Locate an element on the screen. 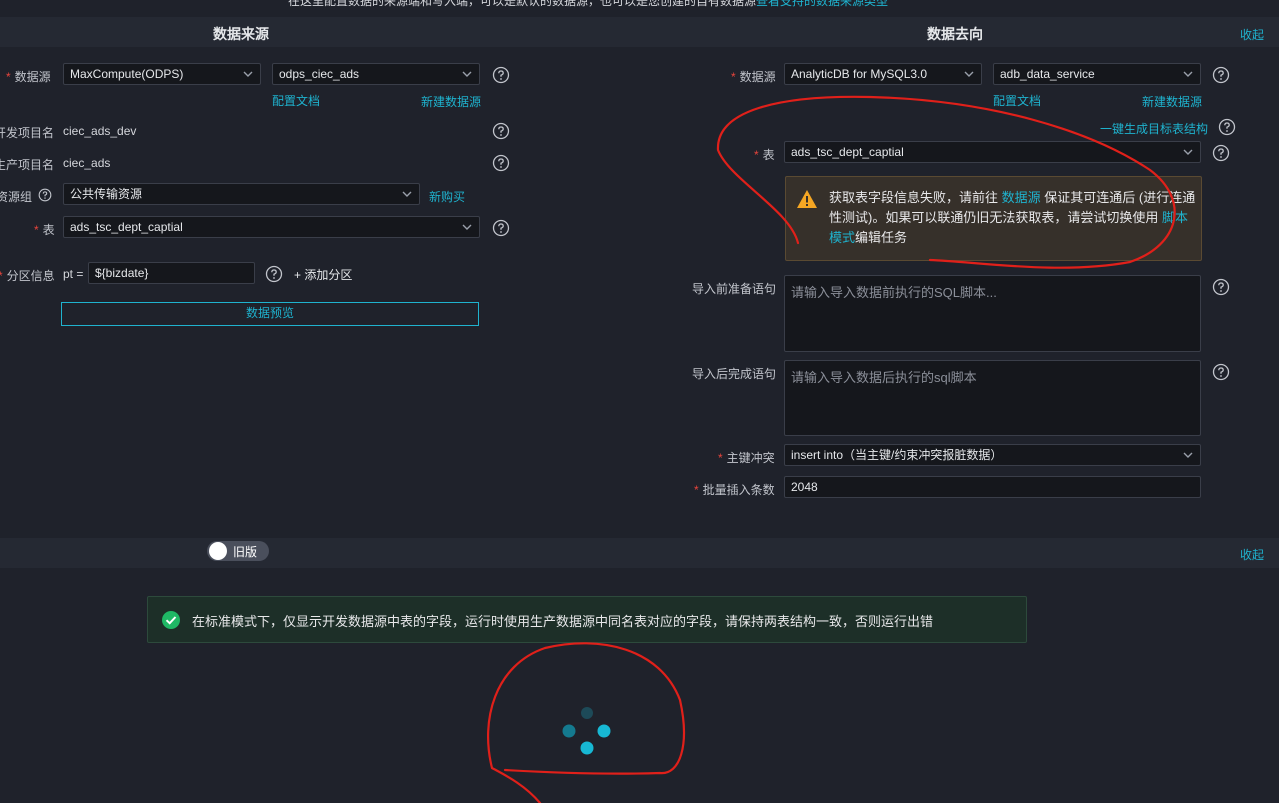 The width and height of the screenshot is (1279, 803). warning-icon is located at coordinates (807, 199).